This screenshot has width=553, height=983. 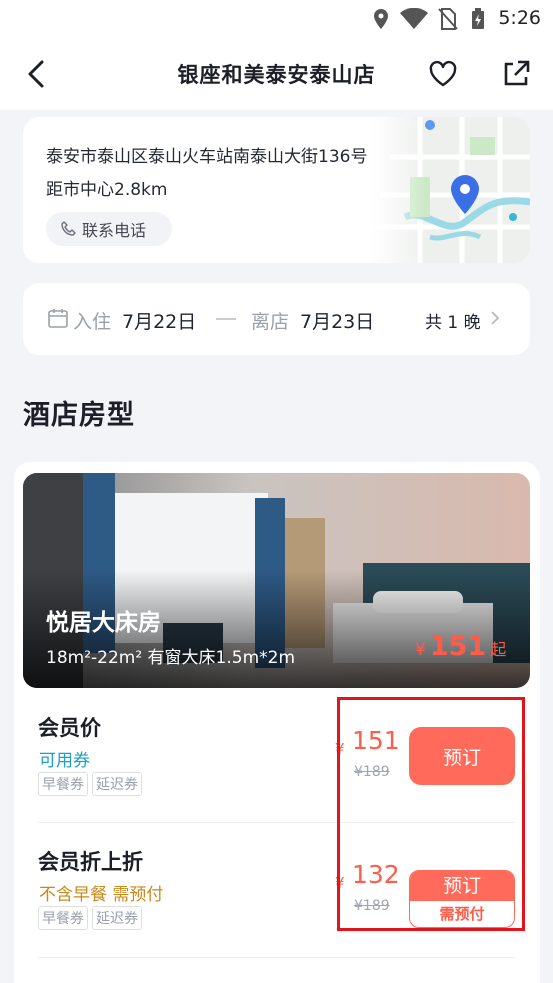 What do you see at coordinates (450, 190) in the screenshot?
I see `map-thumbnail` at bounding box center [450, 190].